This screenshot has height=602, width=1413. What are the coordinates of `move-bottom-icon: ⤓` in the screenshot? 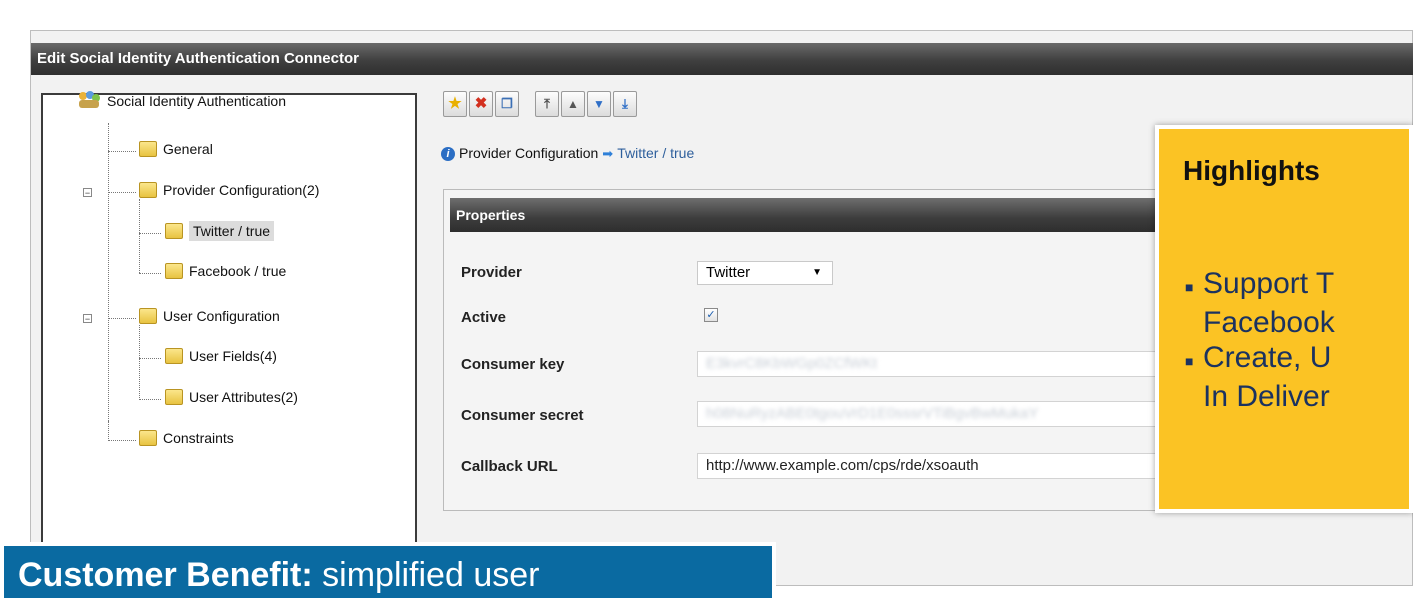 It's located at (625, 104).